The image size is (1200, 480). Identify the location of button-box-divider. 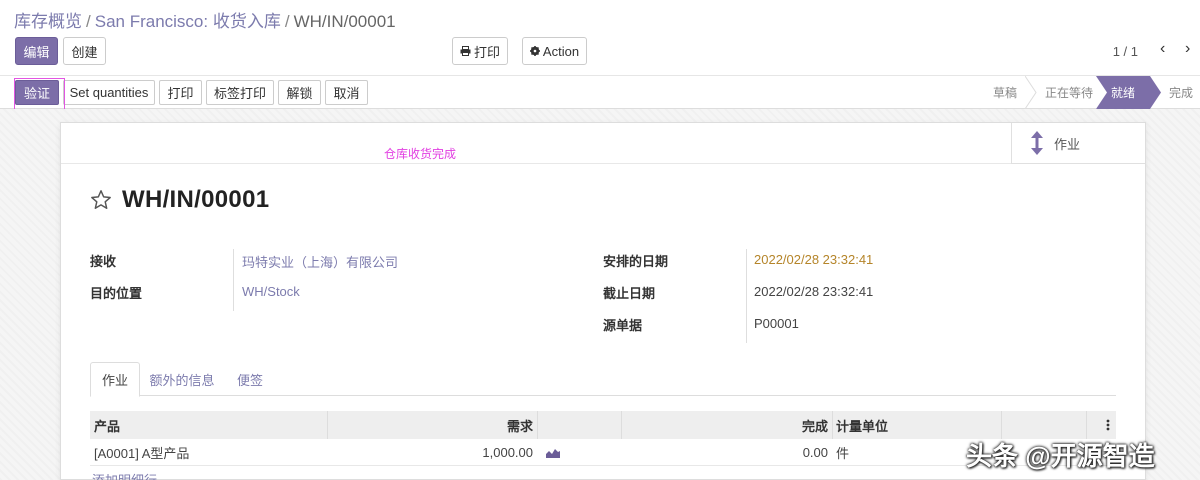
(537, 163).